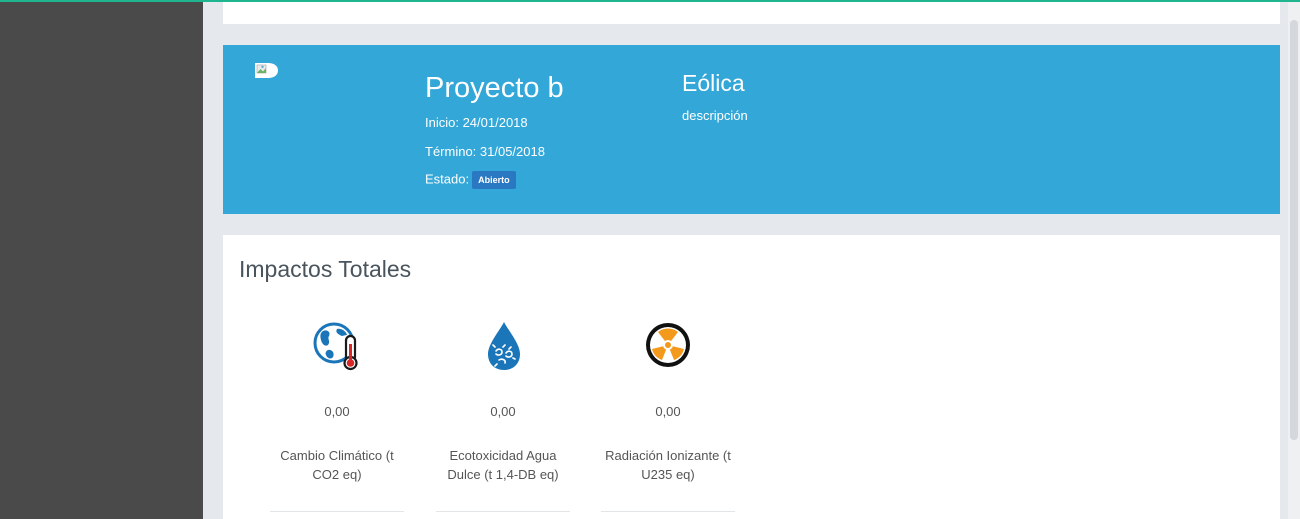 The image size is (1300, 519). Describe the element at coordinates (669, 346) in the screenshot. I see `radiation-icon` at that location.